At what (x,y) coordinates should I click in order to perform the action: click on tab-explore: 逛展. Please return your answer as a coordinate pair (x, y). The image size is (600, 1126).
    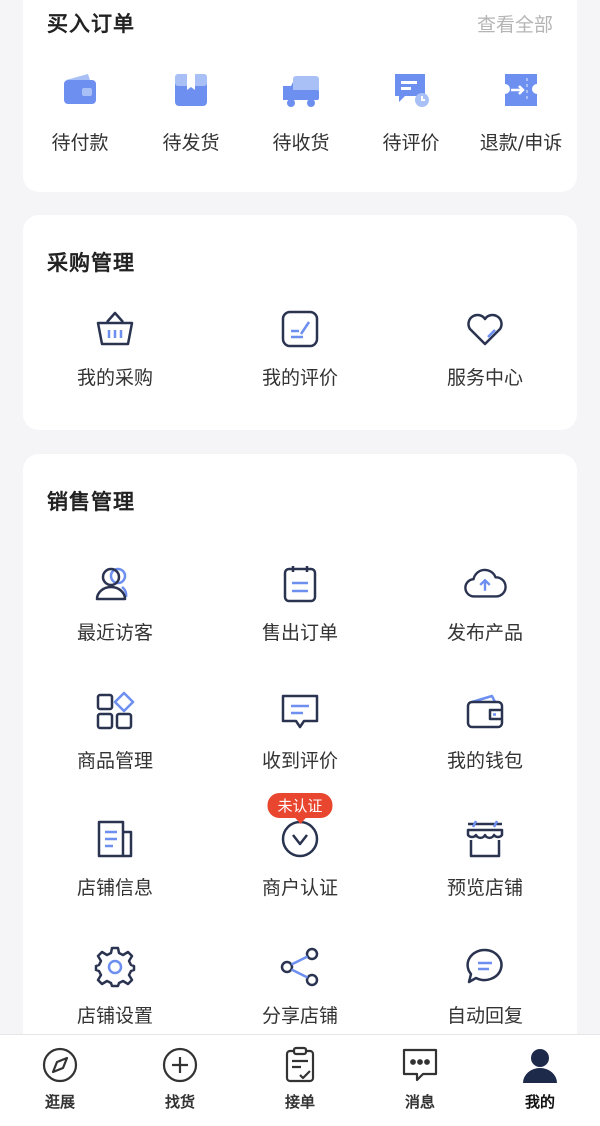
    Looking at the image, I should click on (60, 1080).